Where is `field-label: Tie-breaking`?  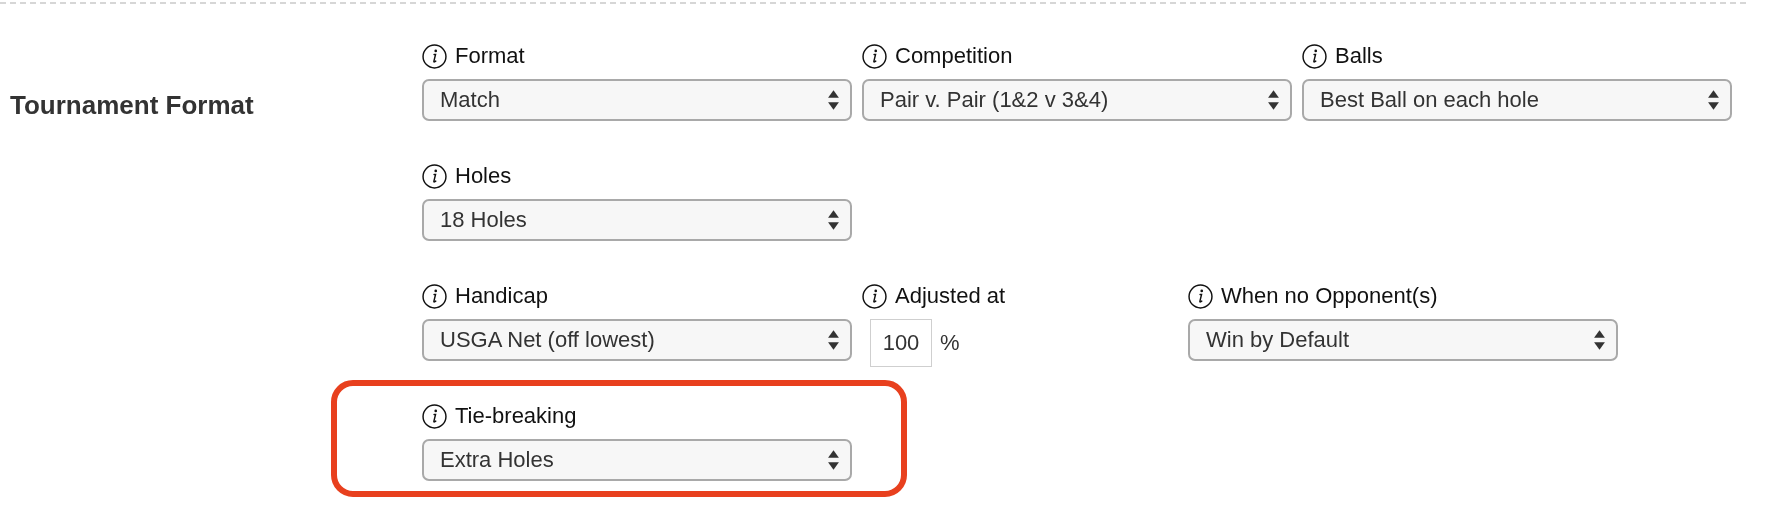 field-label: Tie-breaking is located at coordinates (516, 416).